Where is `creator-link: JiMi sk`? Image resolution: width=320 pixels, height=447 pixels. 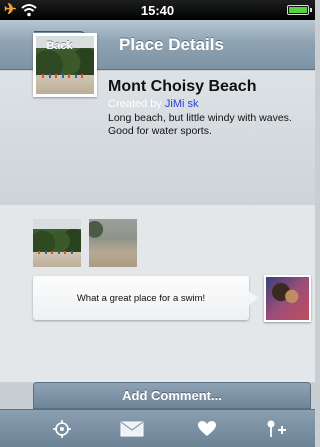 creator-link: JiMi sk is located at coordinates (182, 104).